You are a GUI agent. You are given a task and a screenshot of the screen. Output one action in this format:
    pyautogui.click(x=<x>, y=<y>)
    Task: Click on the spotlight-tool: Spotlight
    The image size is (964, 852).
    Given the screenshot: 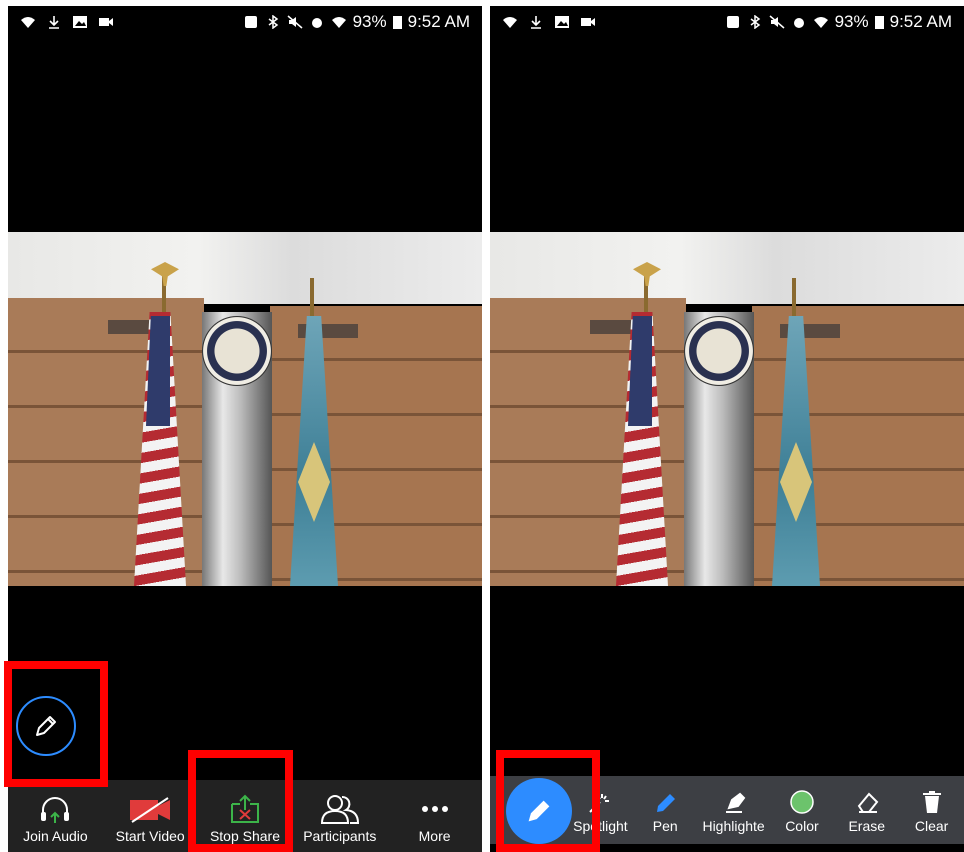 What is the action you would take?
    pyautogui.click(x=600, y=812)
    